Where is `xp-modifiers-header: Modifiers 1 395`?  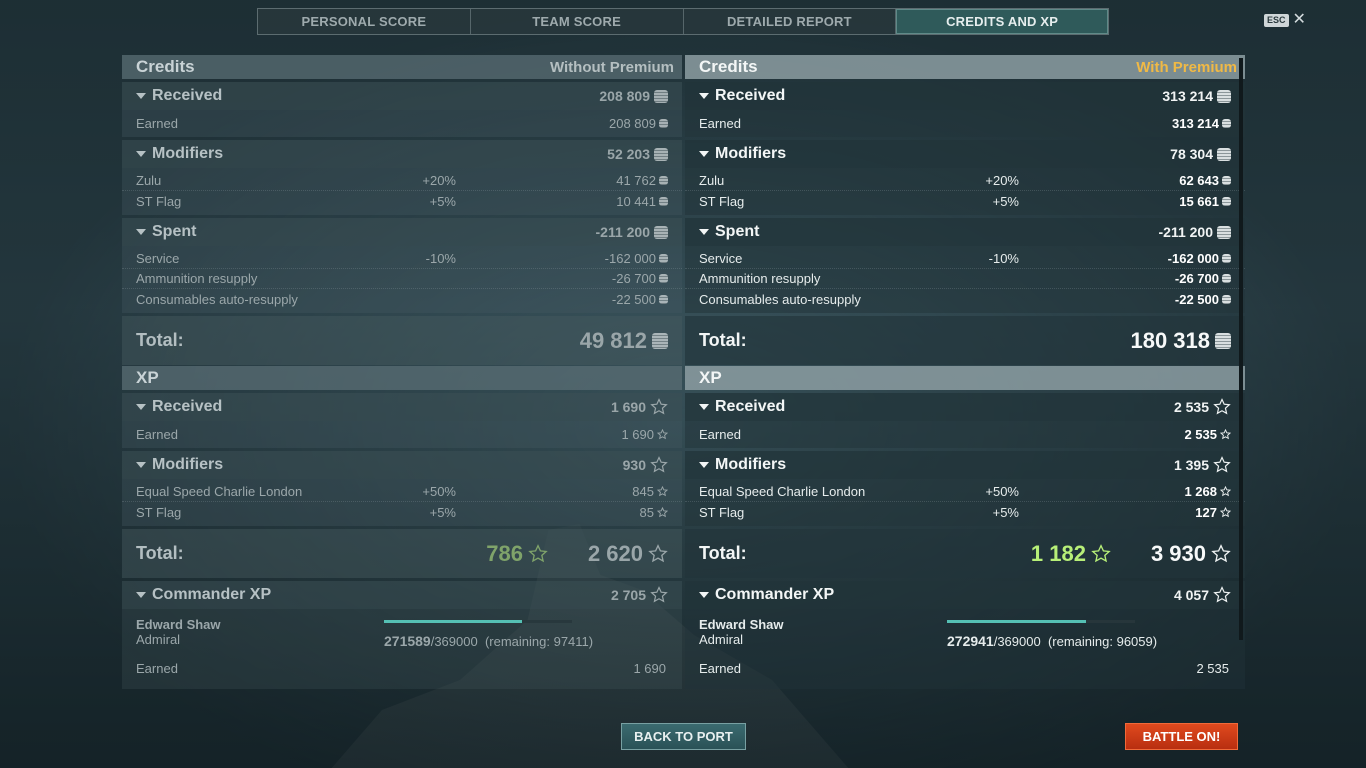
xp-modifiers-header: Modifiers 1 395 is located at coordinates (965, 465).